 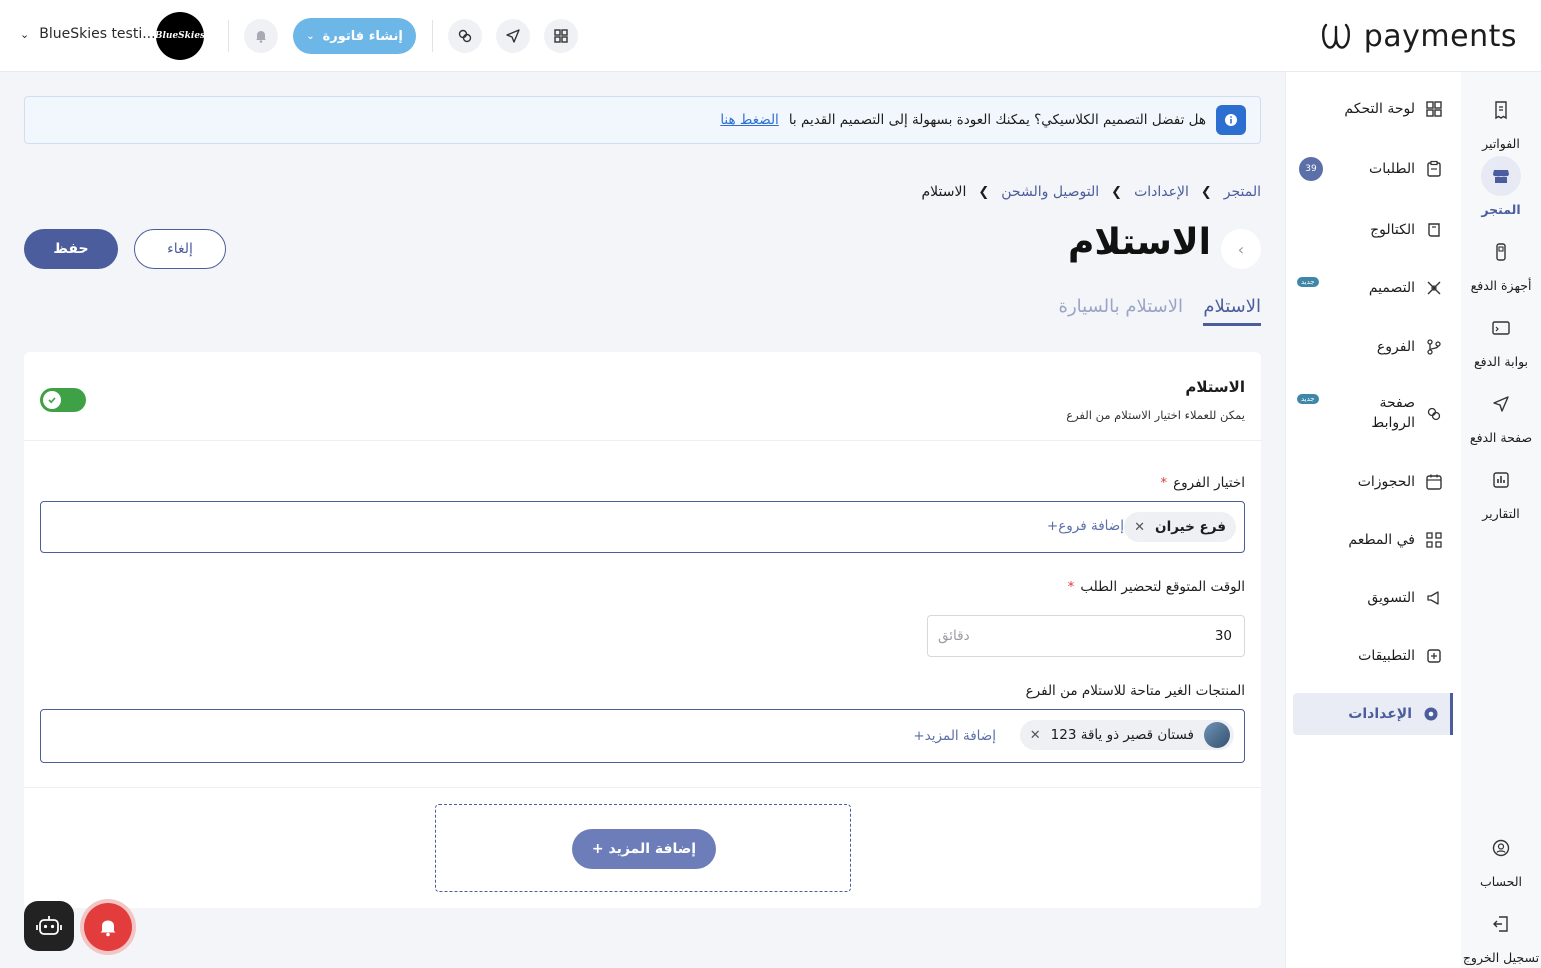 What do you see at coordinates (1373, 288) in the screenshot?
I see `menu-item-design: التصميم جديد` at bounding box center [1373, 288].